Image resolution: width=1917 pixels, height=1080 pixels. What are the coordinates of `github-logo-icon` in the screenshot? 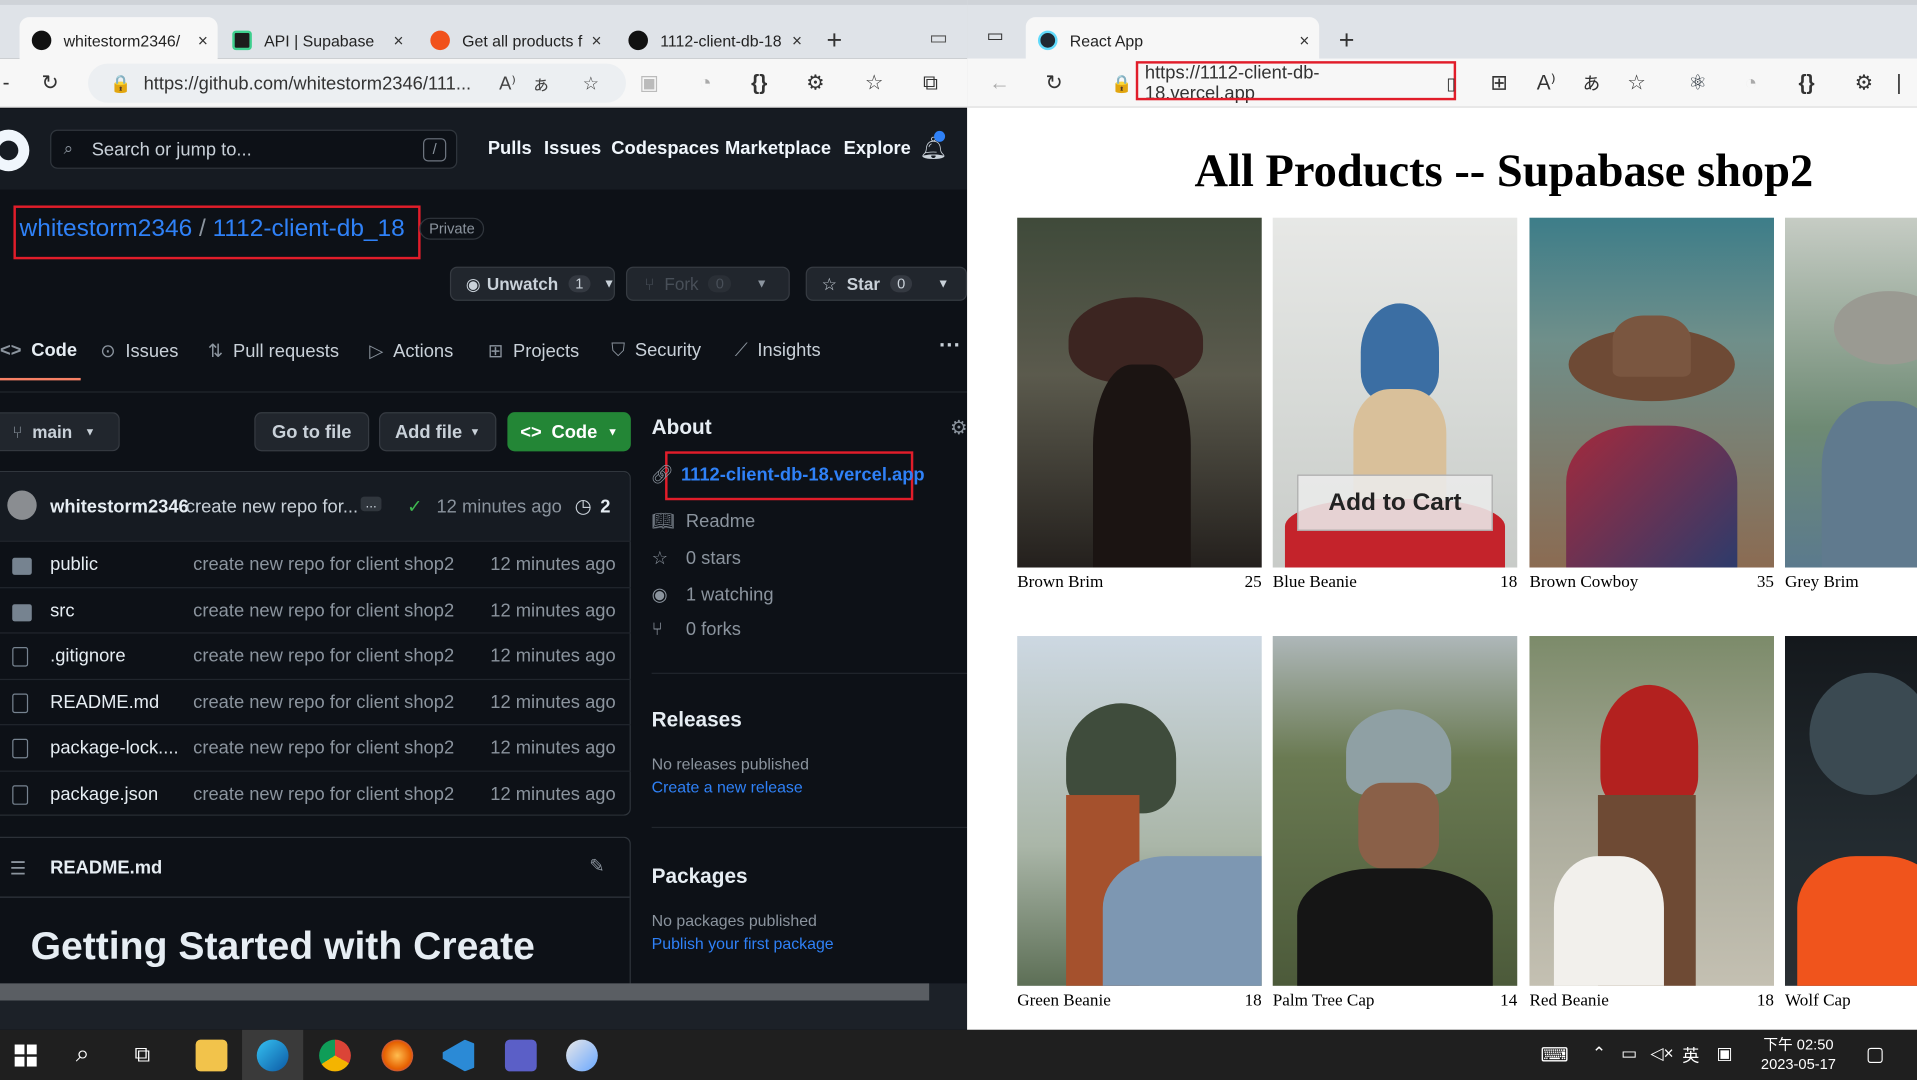 It's located at (15, 150).